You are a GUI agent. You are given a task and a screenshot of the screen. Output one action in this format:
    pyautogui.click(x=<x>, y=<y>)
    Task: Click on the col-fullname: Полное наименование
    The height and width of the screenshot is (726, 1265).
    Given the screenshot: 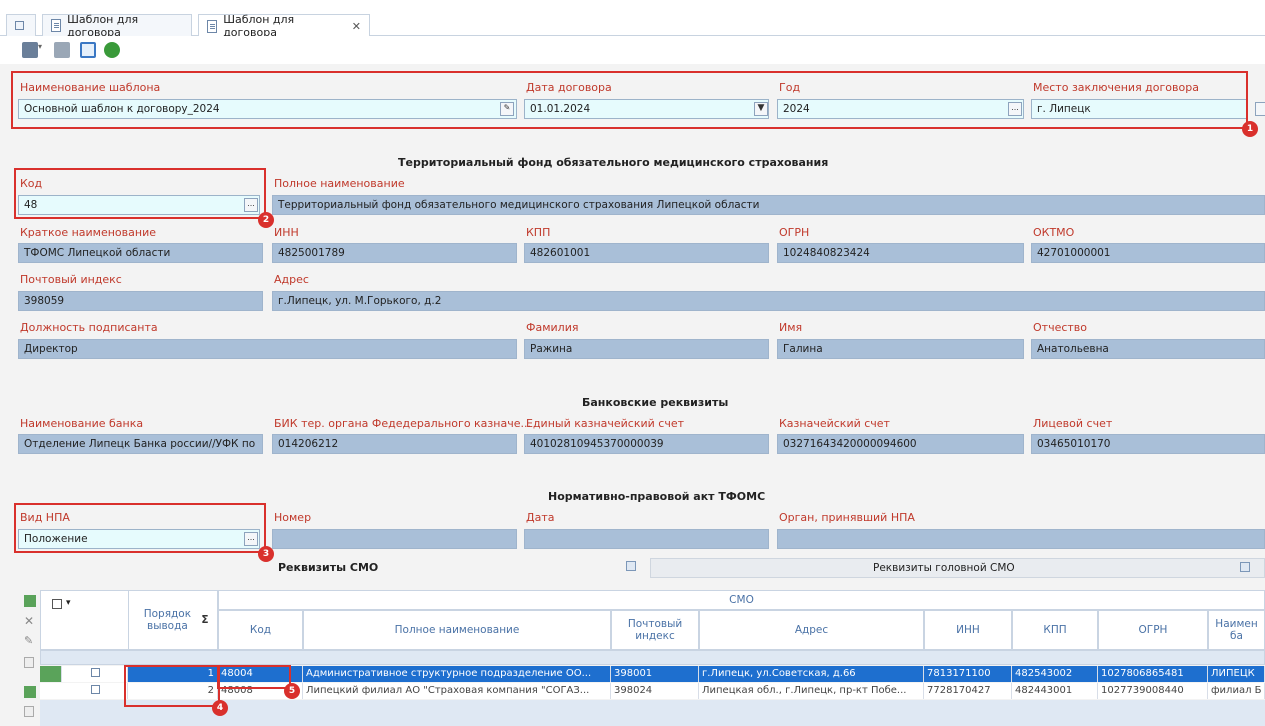 What is the action you would take?
    pyautogui.click(x=457, y=630)
    